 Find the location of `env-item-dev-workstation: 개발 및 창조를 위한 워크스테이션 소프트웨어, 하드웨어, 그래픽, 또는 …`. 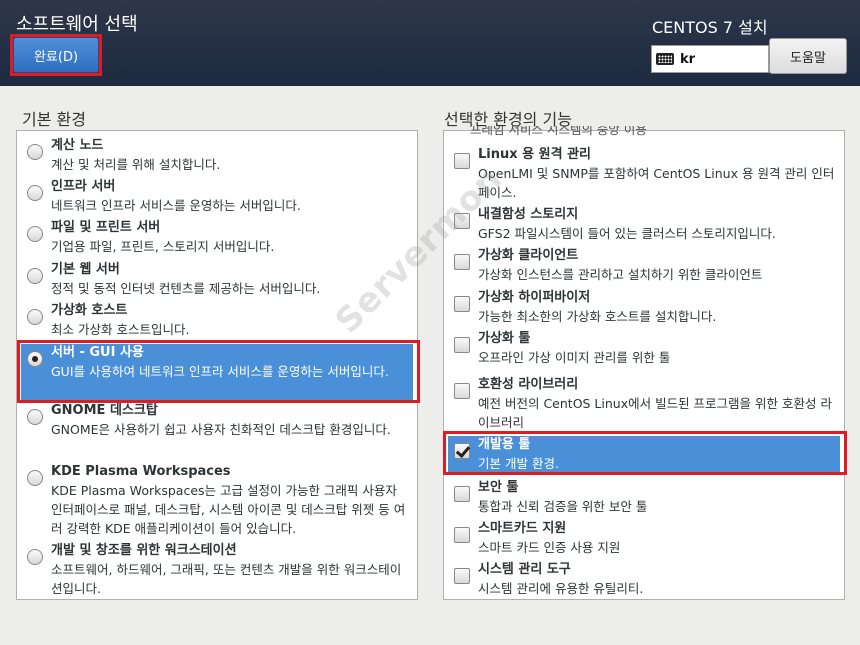

env-item-dev-workstation: 개발 및 창조를 위한 워크스테이션 소프트웨어, 하드웨어, 그래픽, 또는 … is located at coordinates (217, 570).